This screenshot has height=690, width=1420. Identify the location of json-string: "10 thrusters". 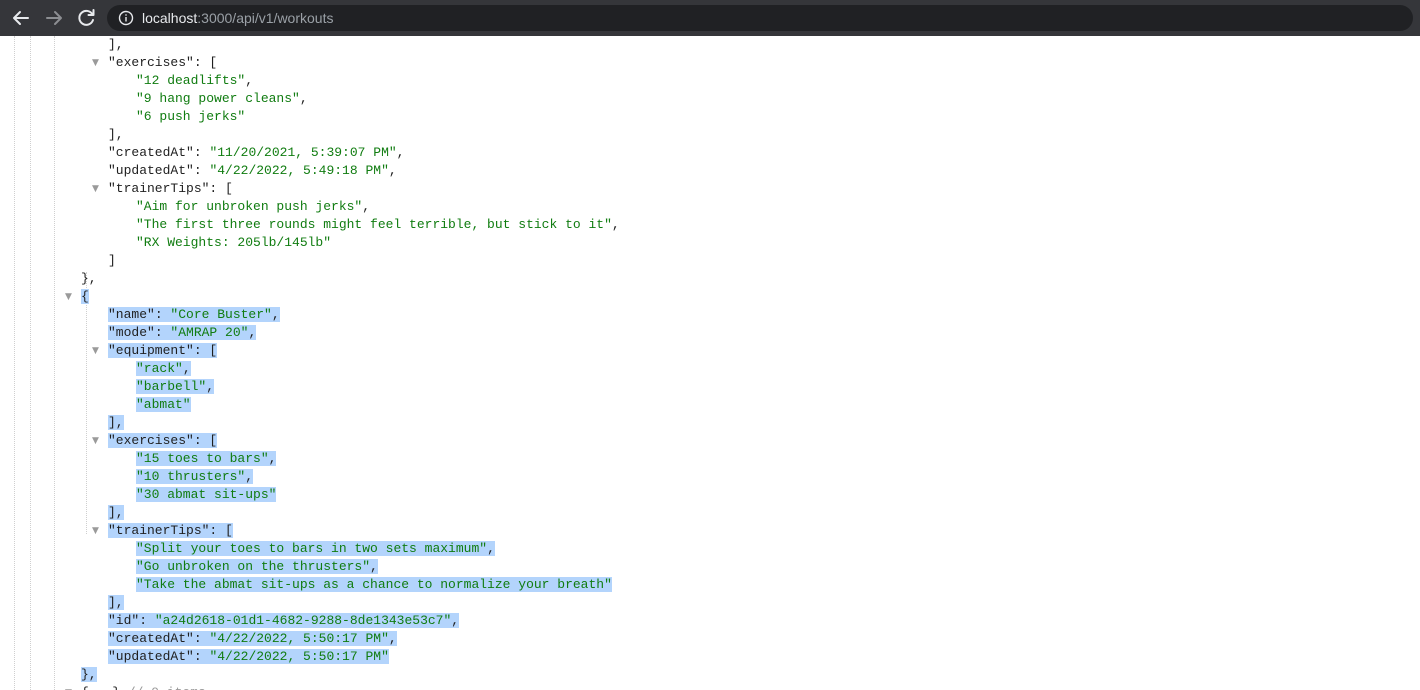
(191, 476).